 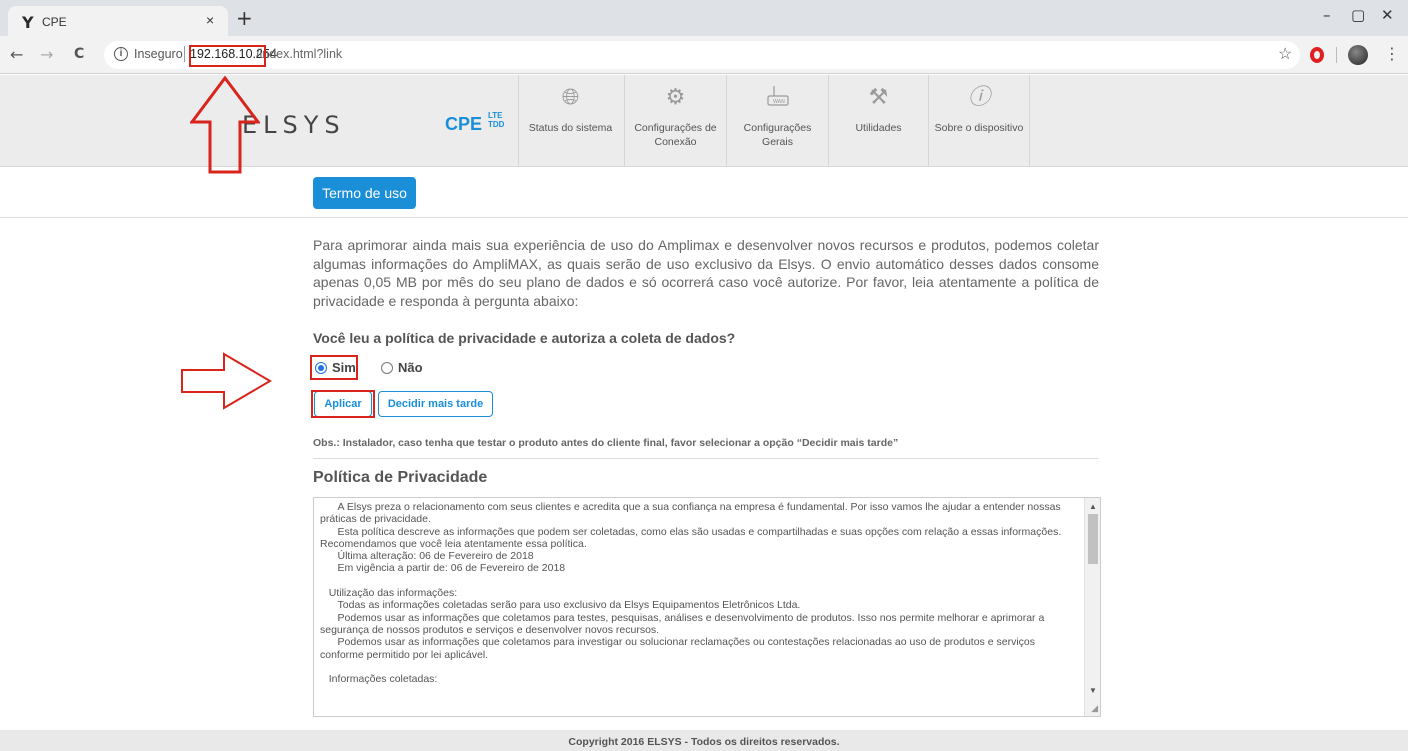 I want to click on radio-nao-label: Não, so click(x=410, y=367).